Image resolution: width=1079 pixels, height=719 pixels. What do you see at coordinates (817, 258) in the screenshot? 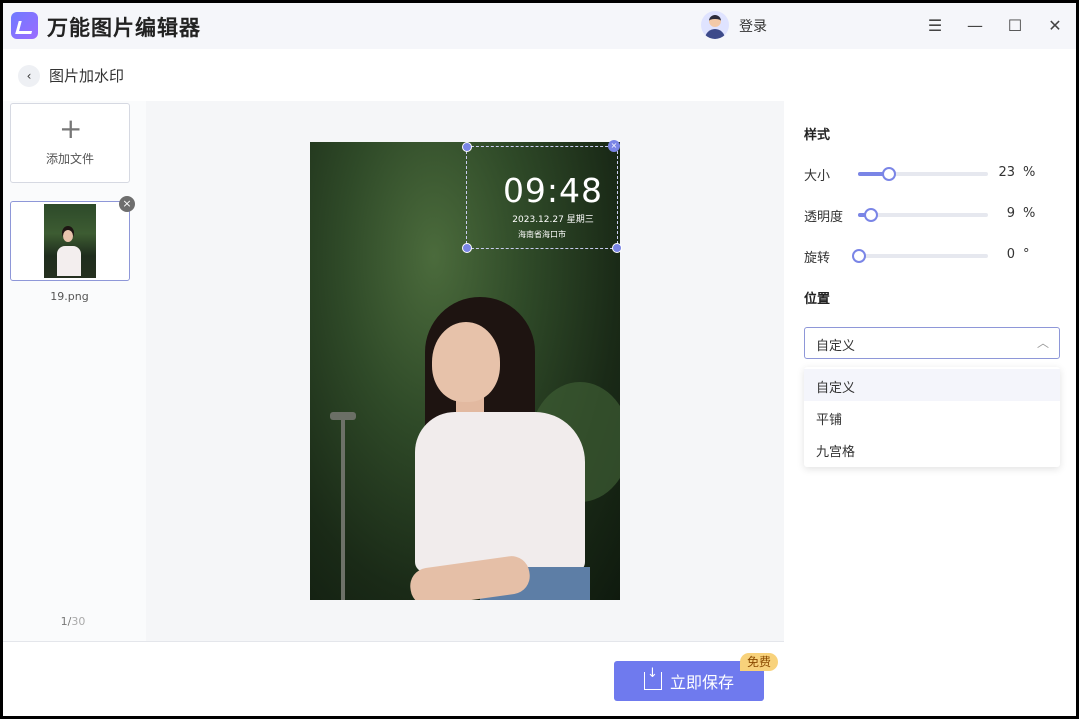
I see `rotate-label: 旋转` at bounding box center [817, 258].